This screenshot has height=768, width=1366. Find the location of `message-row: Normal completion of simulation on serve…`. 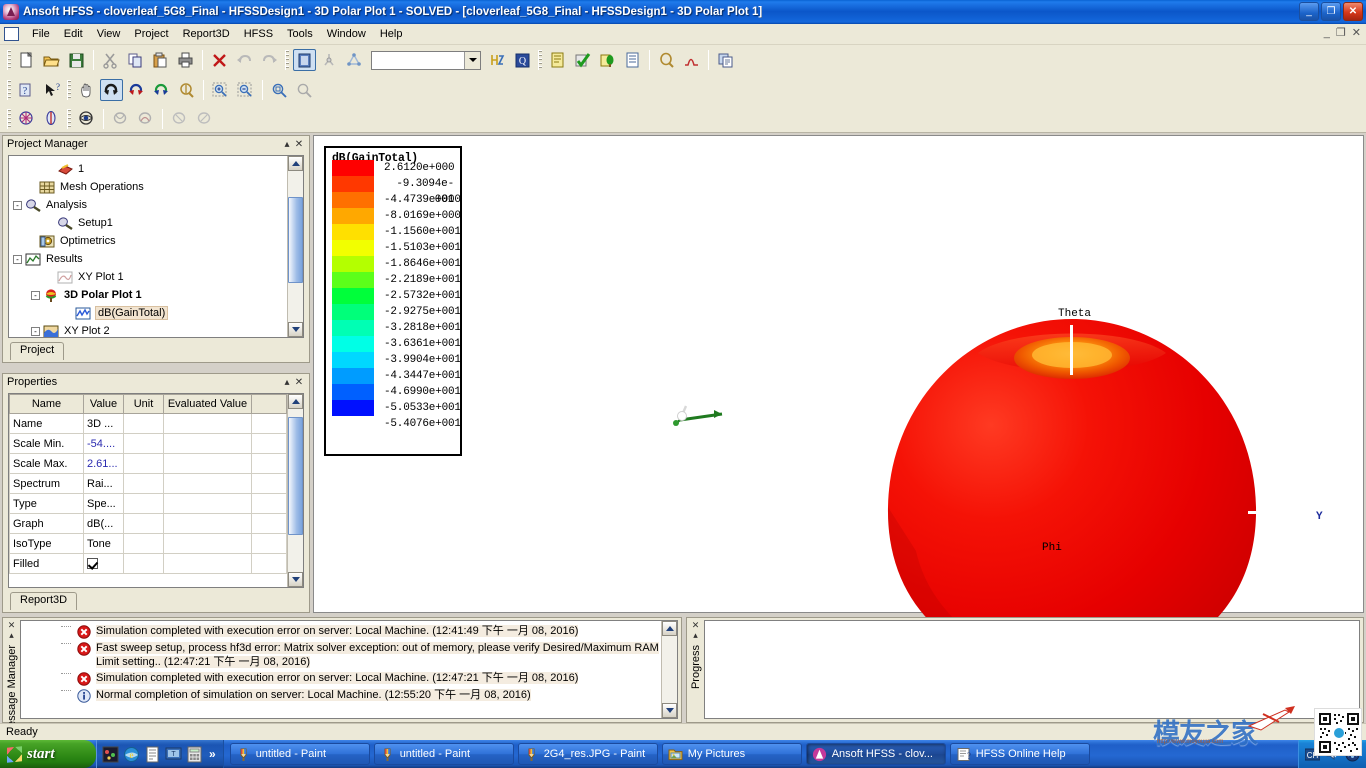

message-row: Normal completion of simulation on serve… is located at coordinates (341, 695).